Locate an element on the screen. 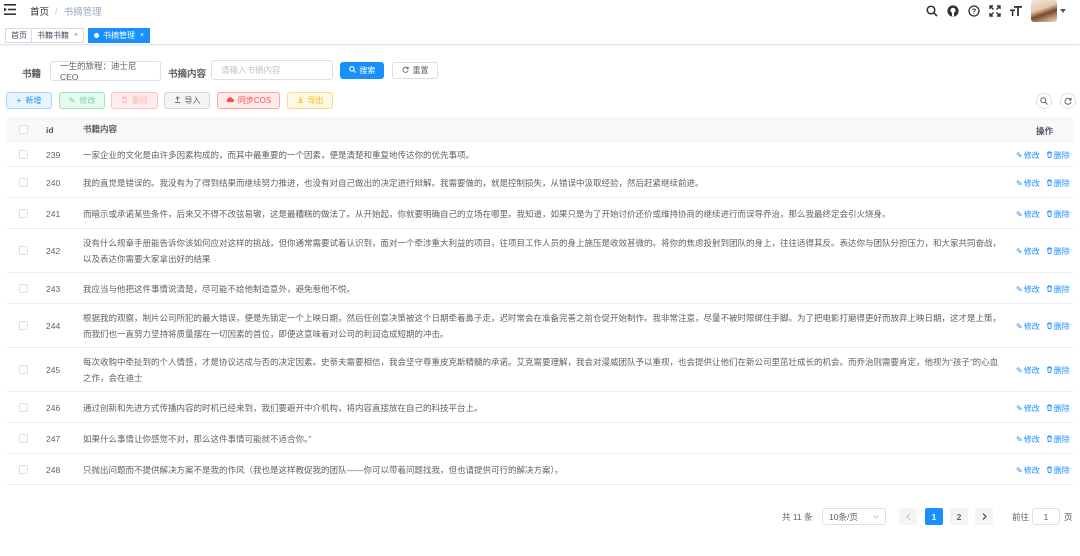 This screenshot has height=556, width=1080. import-button-label: 导入 is located at coordinates (192, 100).